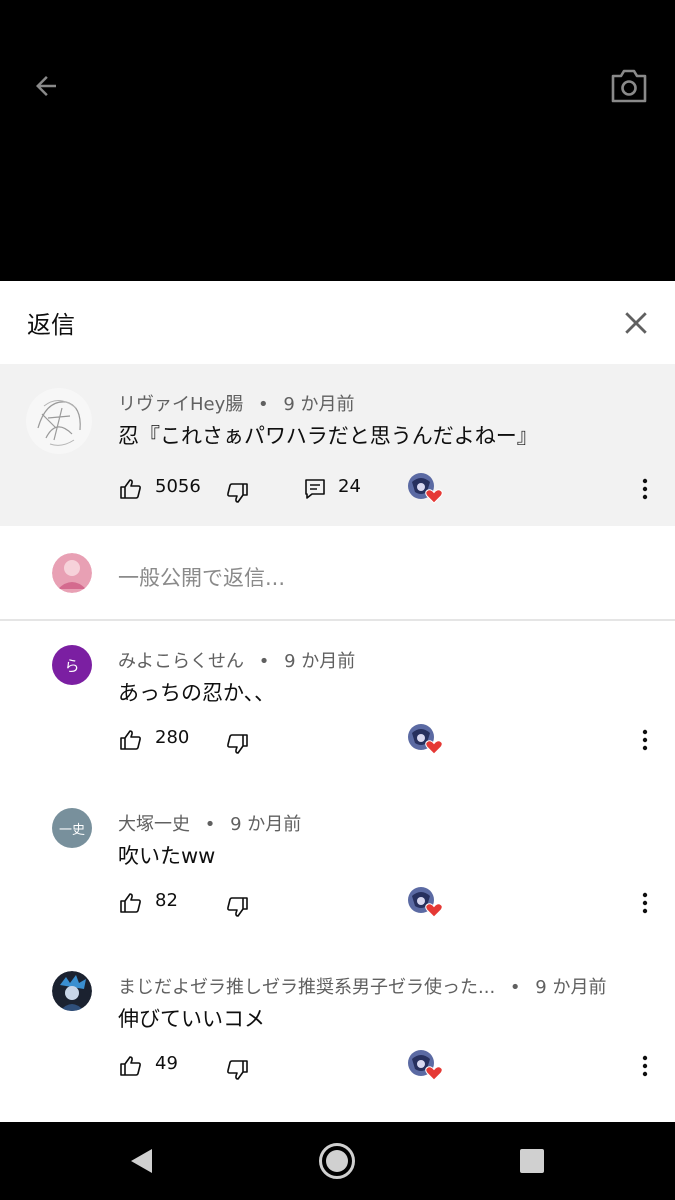 This screenshot has height=1200, width=675. What do you see at coordinates (166, 900) in the screenshot?
I see `like-count: 82` at bounding box center [166, 900].